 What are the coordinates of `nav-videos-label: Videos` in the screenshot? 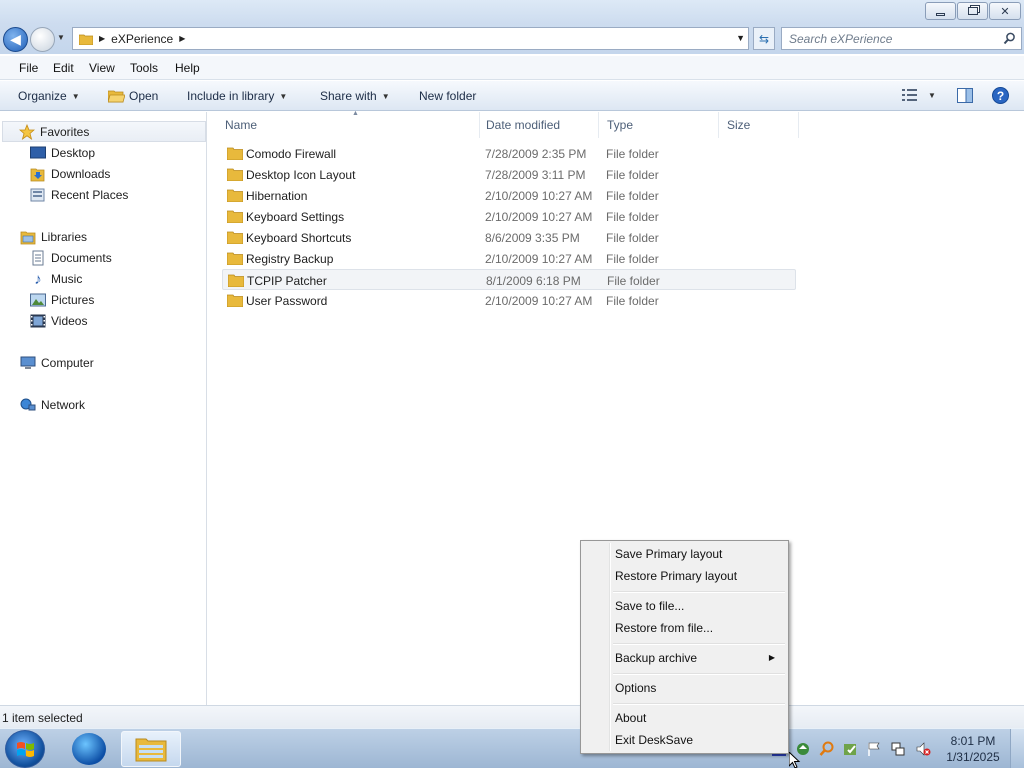 It's located at (69, 321).